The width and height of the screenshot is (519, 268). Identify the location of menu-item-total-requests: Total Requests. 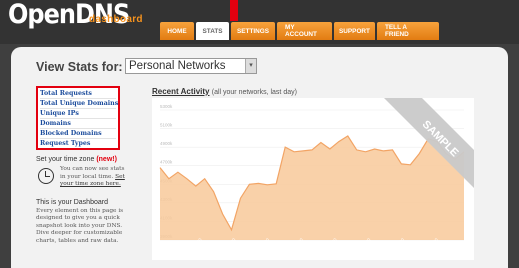
(78, 94).